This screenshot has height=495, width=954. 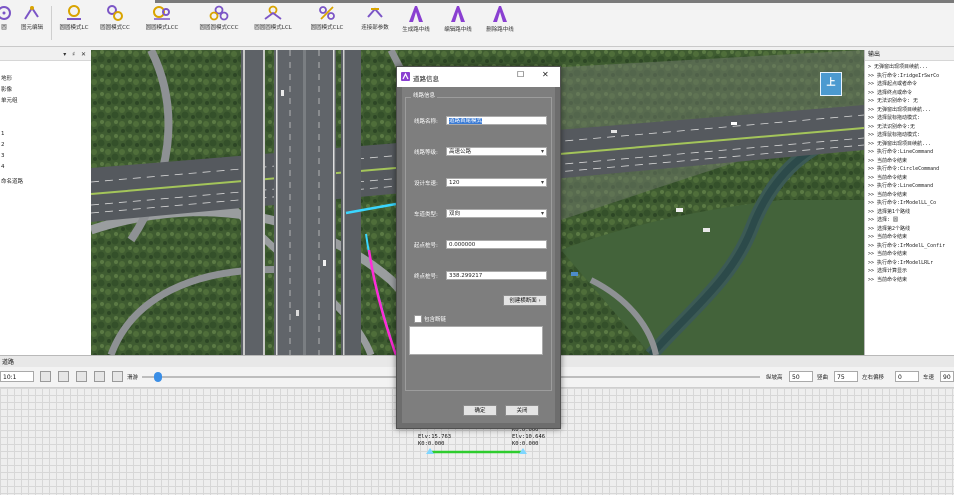 What do you see at coordinates (405, 76) in the screenshot?
I see `road-app-icon` at bounding box center [405, 76].